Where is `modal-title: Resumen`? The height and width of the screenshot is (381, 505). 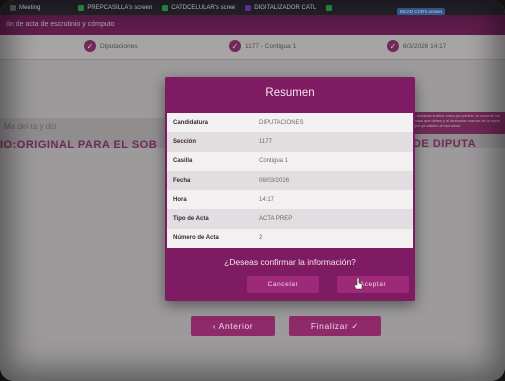
modal-title: Resumen is located at coordinates (290, 93).